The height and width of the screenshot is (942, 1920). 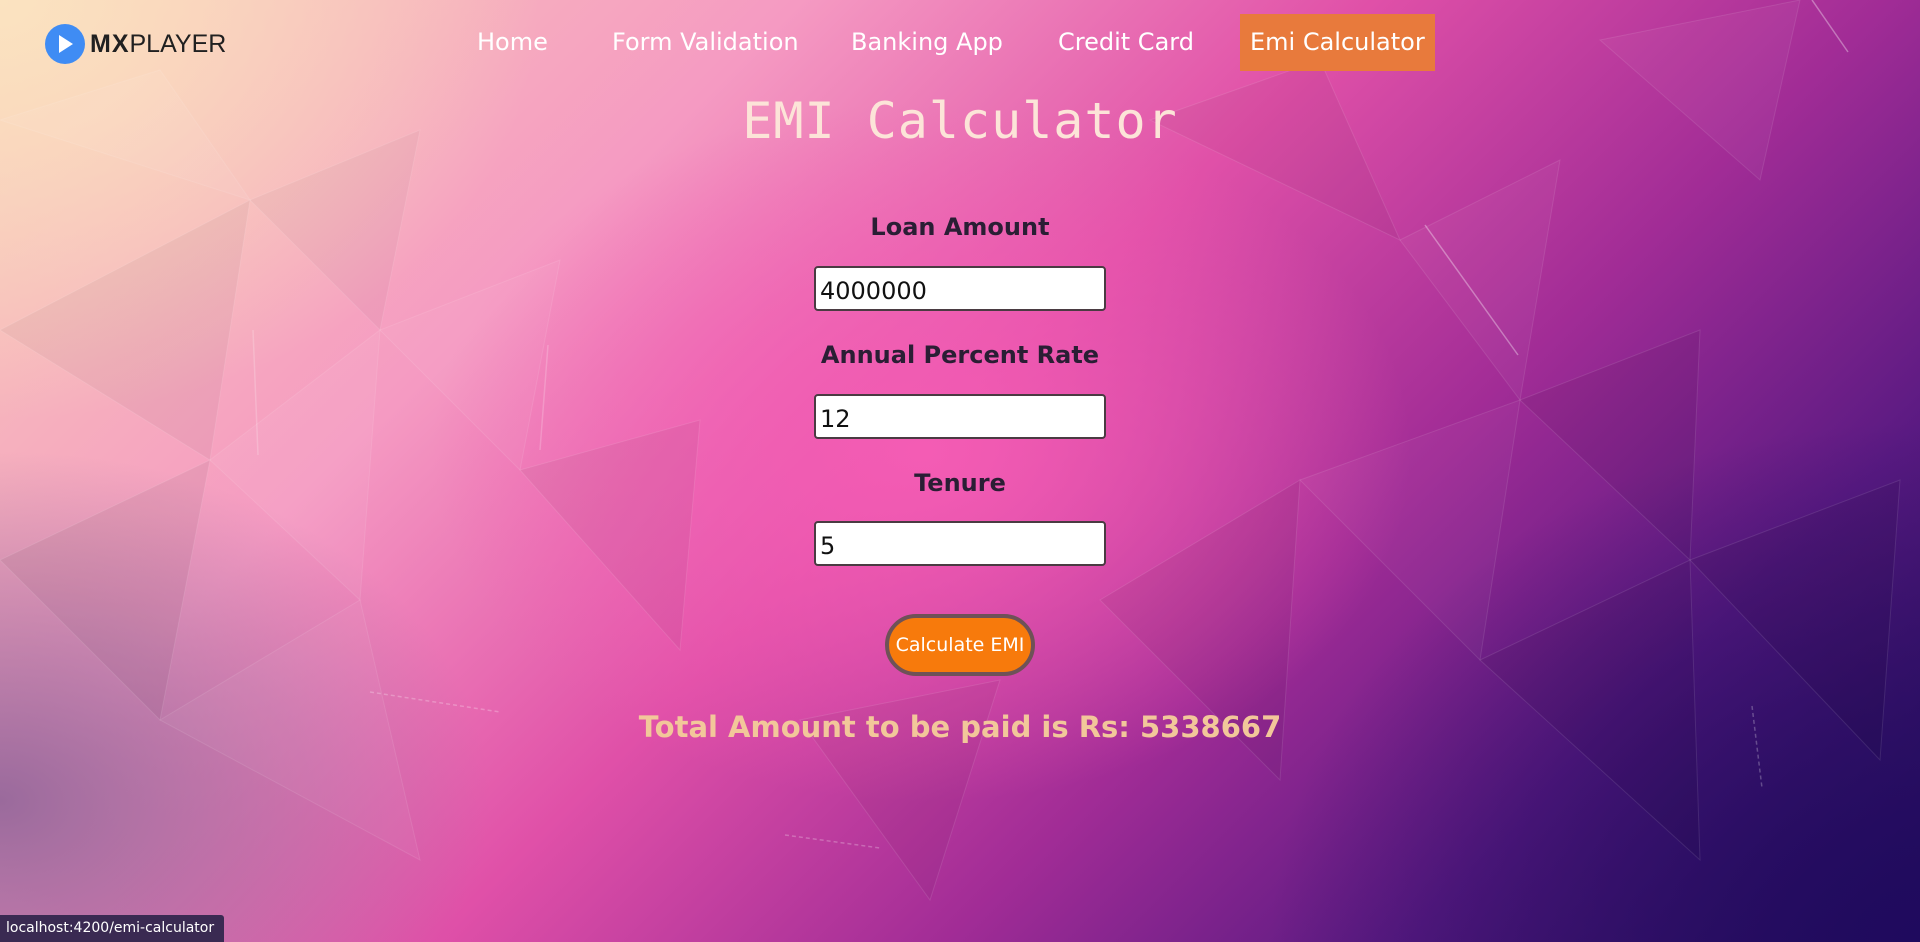 What do you see at coordinates (960, 121) in the screenshot?
I see `page-title: EMI Calculator` at bounding box center [960, 121].